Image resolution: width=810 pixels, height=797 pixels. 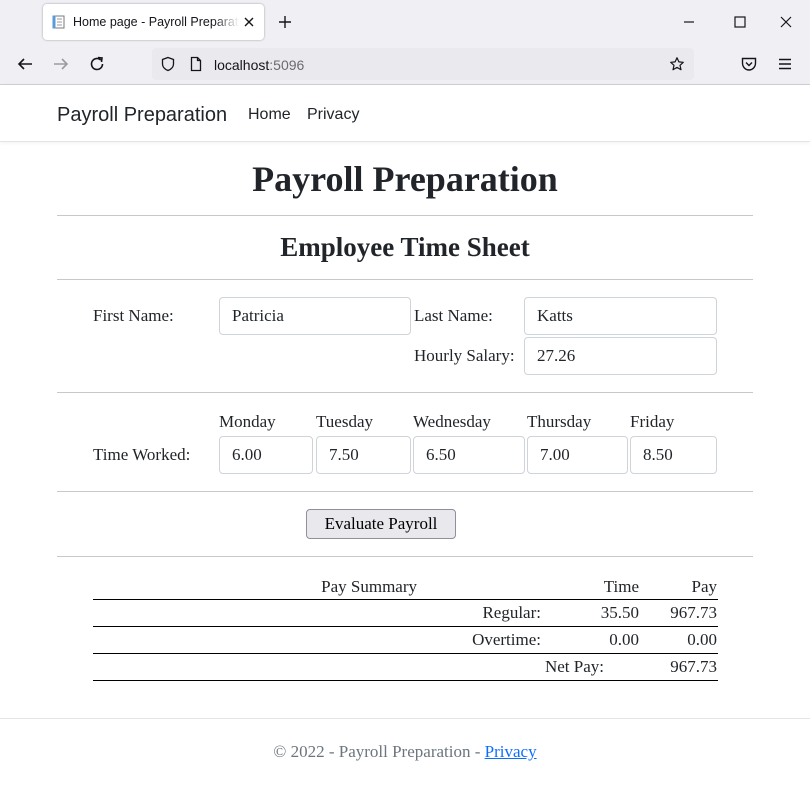 I want to click on day-label-thursday: Thursday, so click(x=559, y=421).